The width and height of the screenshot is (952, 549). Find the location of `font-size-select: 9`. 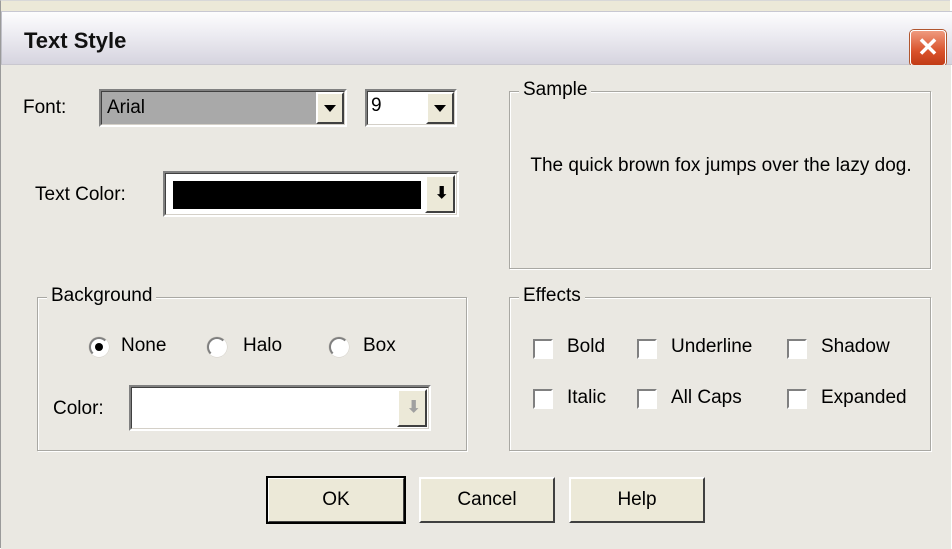

font-size-select: 9 is located at coordinates (411, 108).